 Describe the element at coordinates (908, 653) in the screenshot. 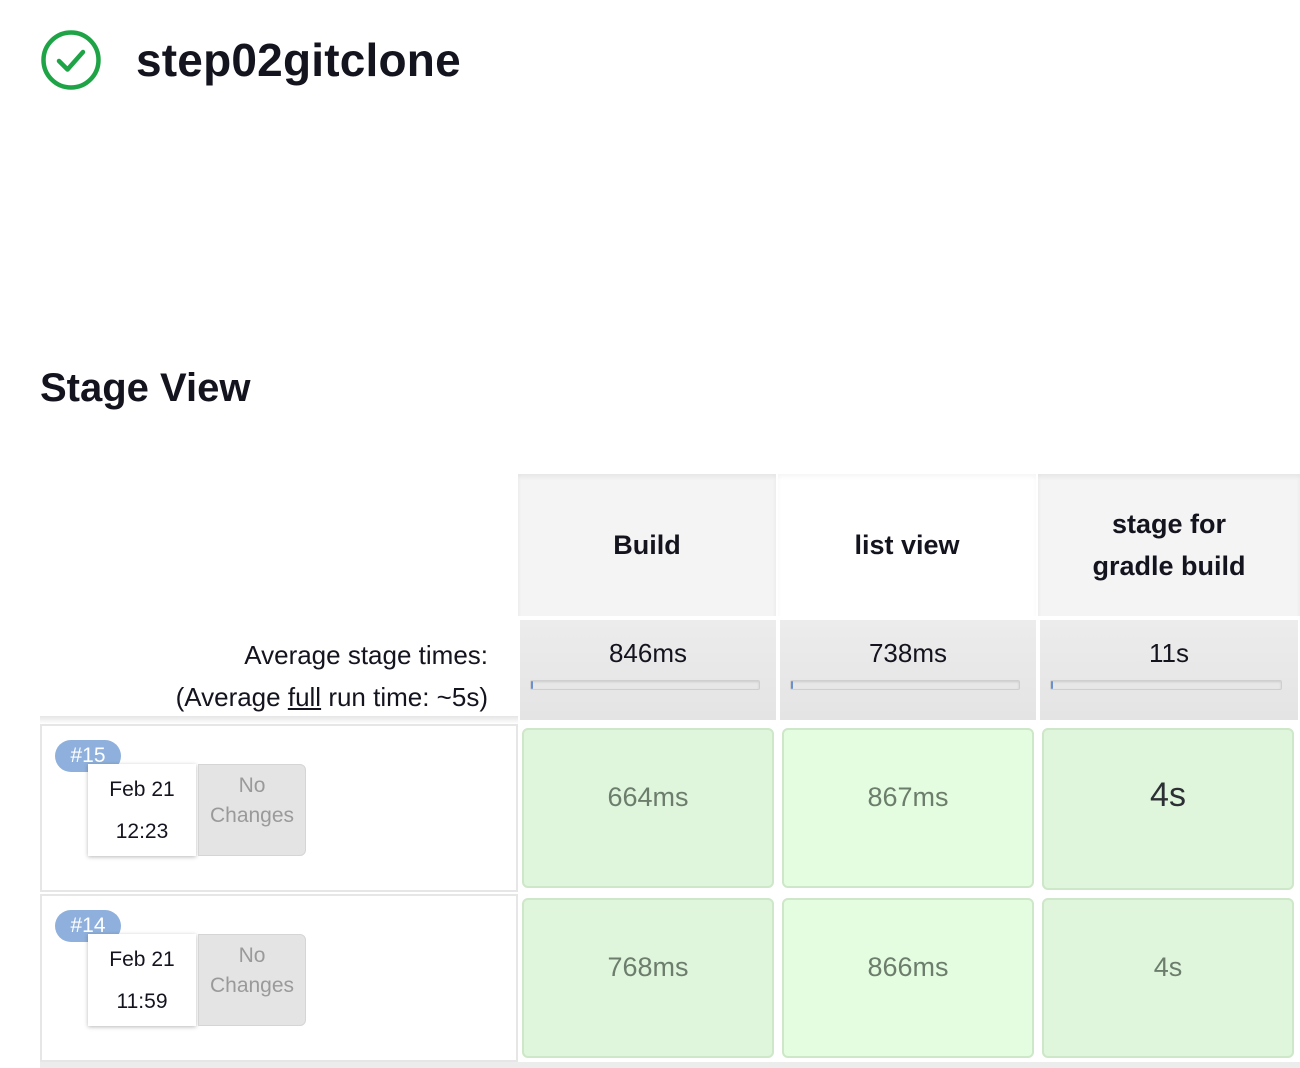

I see `avg-time: 738ms` at that location.